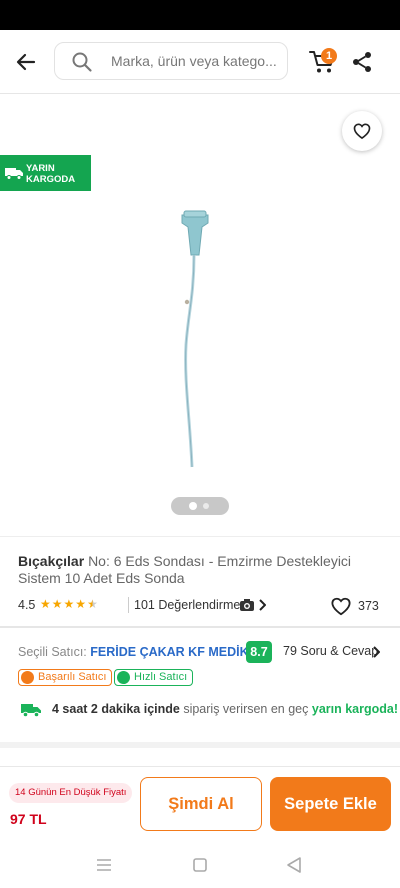 The image size is (400, 888). What do you see at coordinates (27, 677) in the screenshot?
I see `medal-icon` at bounding box center [27, 677].